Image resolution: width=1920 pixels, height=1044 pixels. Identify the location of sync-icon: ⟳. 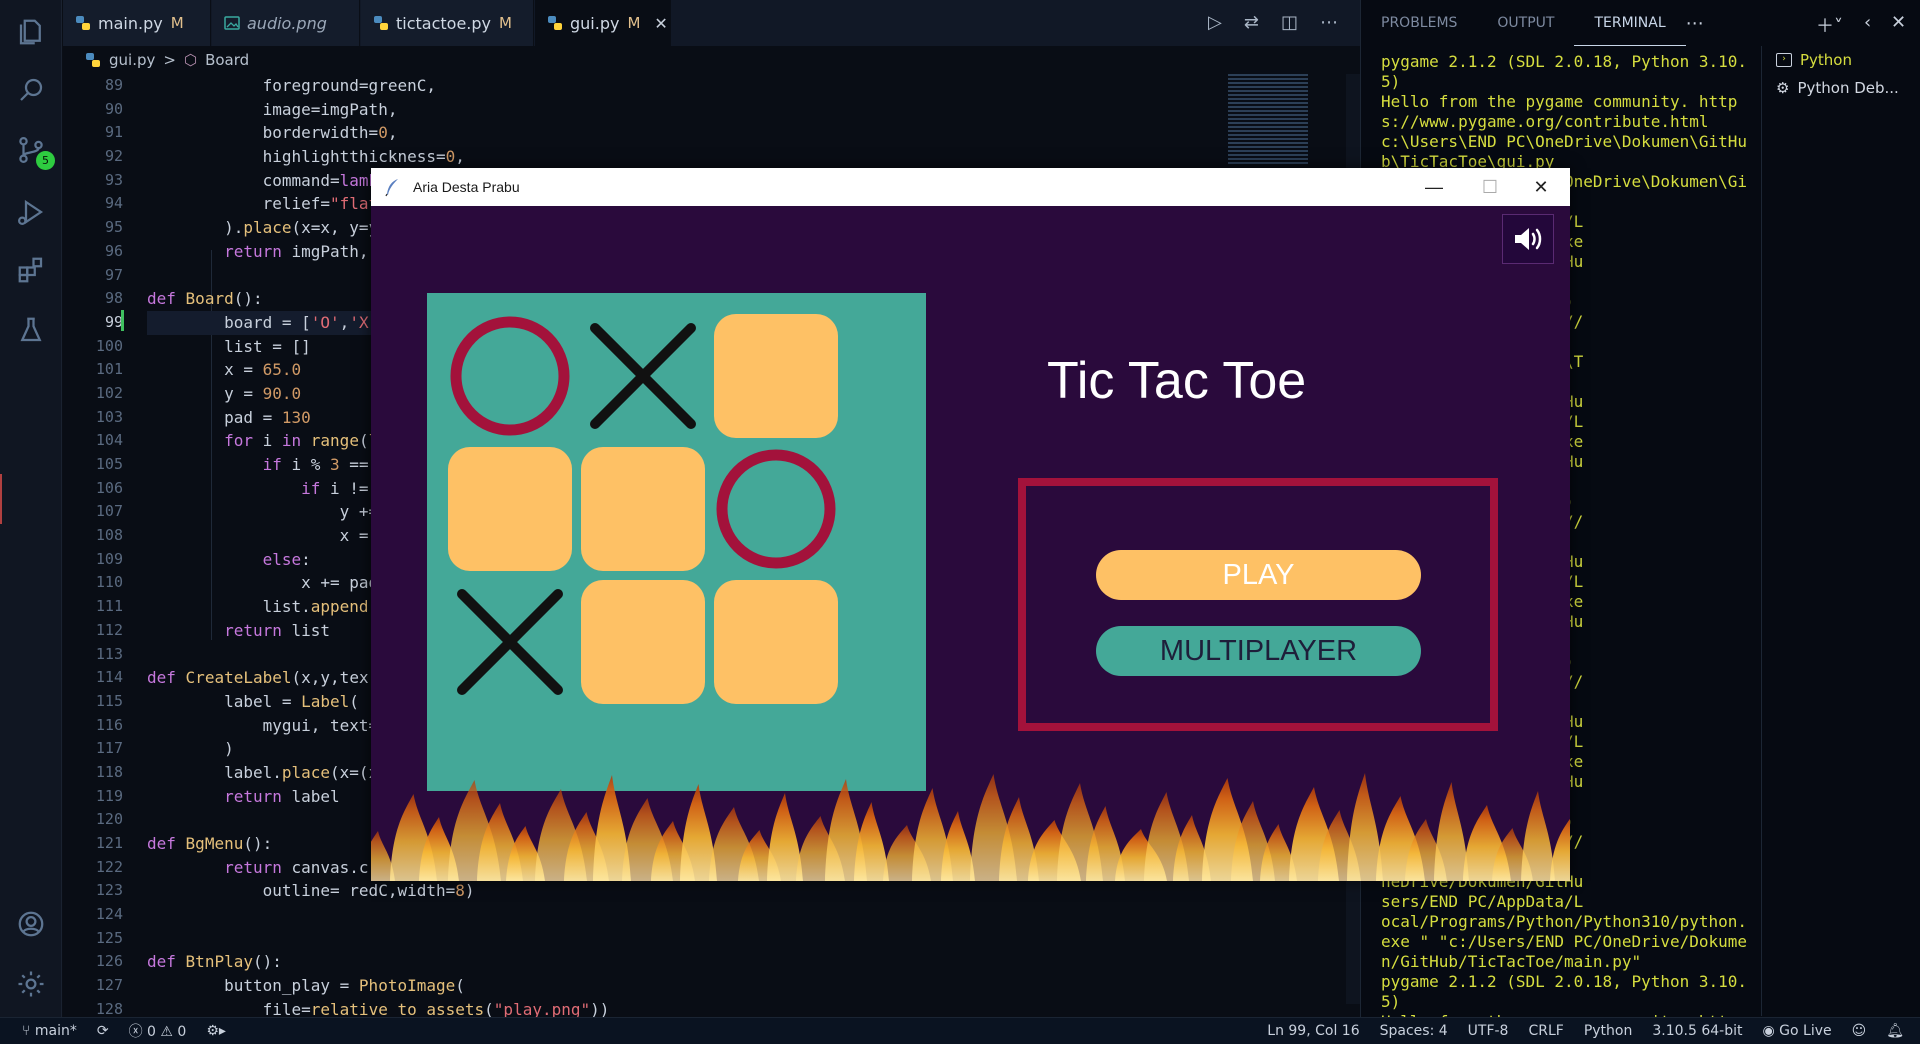
(103, 1031).